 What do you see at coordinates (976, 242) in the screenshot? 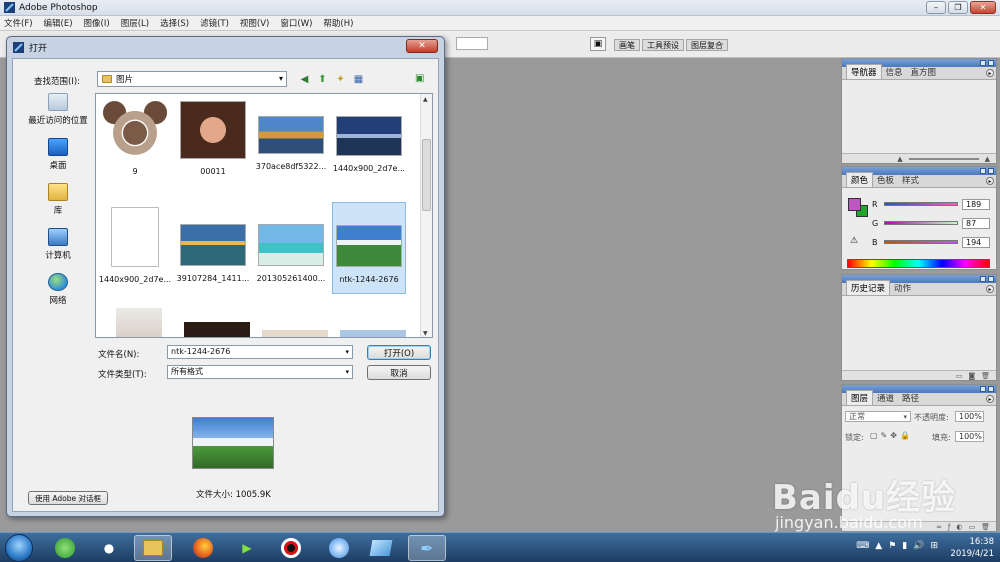
I see `blue-value-input: 194` at bounding box center [976, 242].